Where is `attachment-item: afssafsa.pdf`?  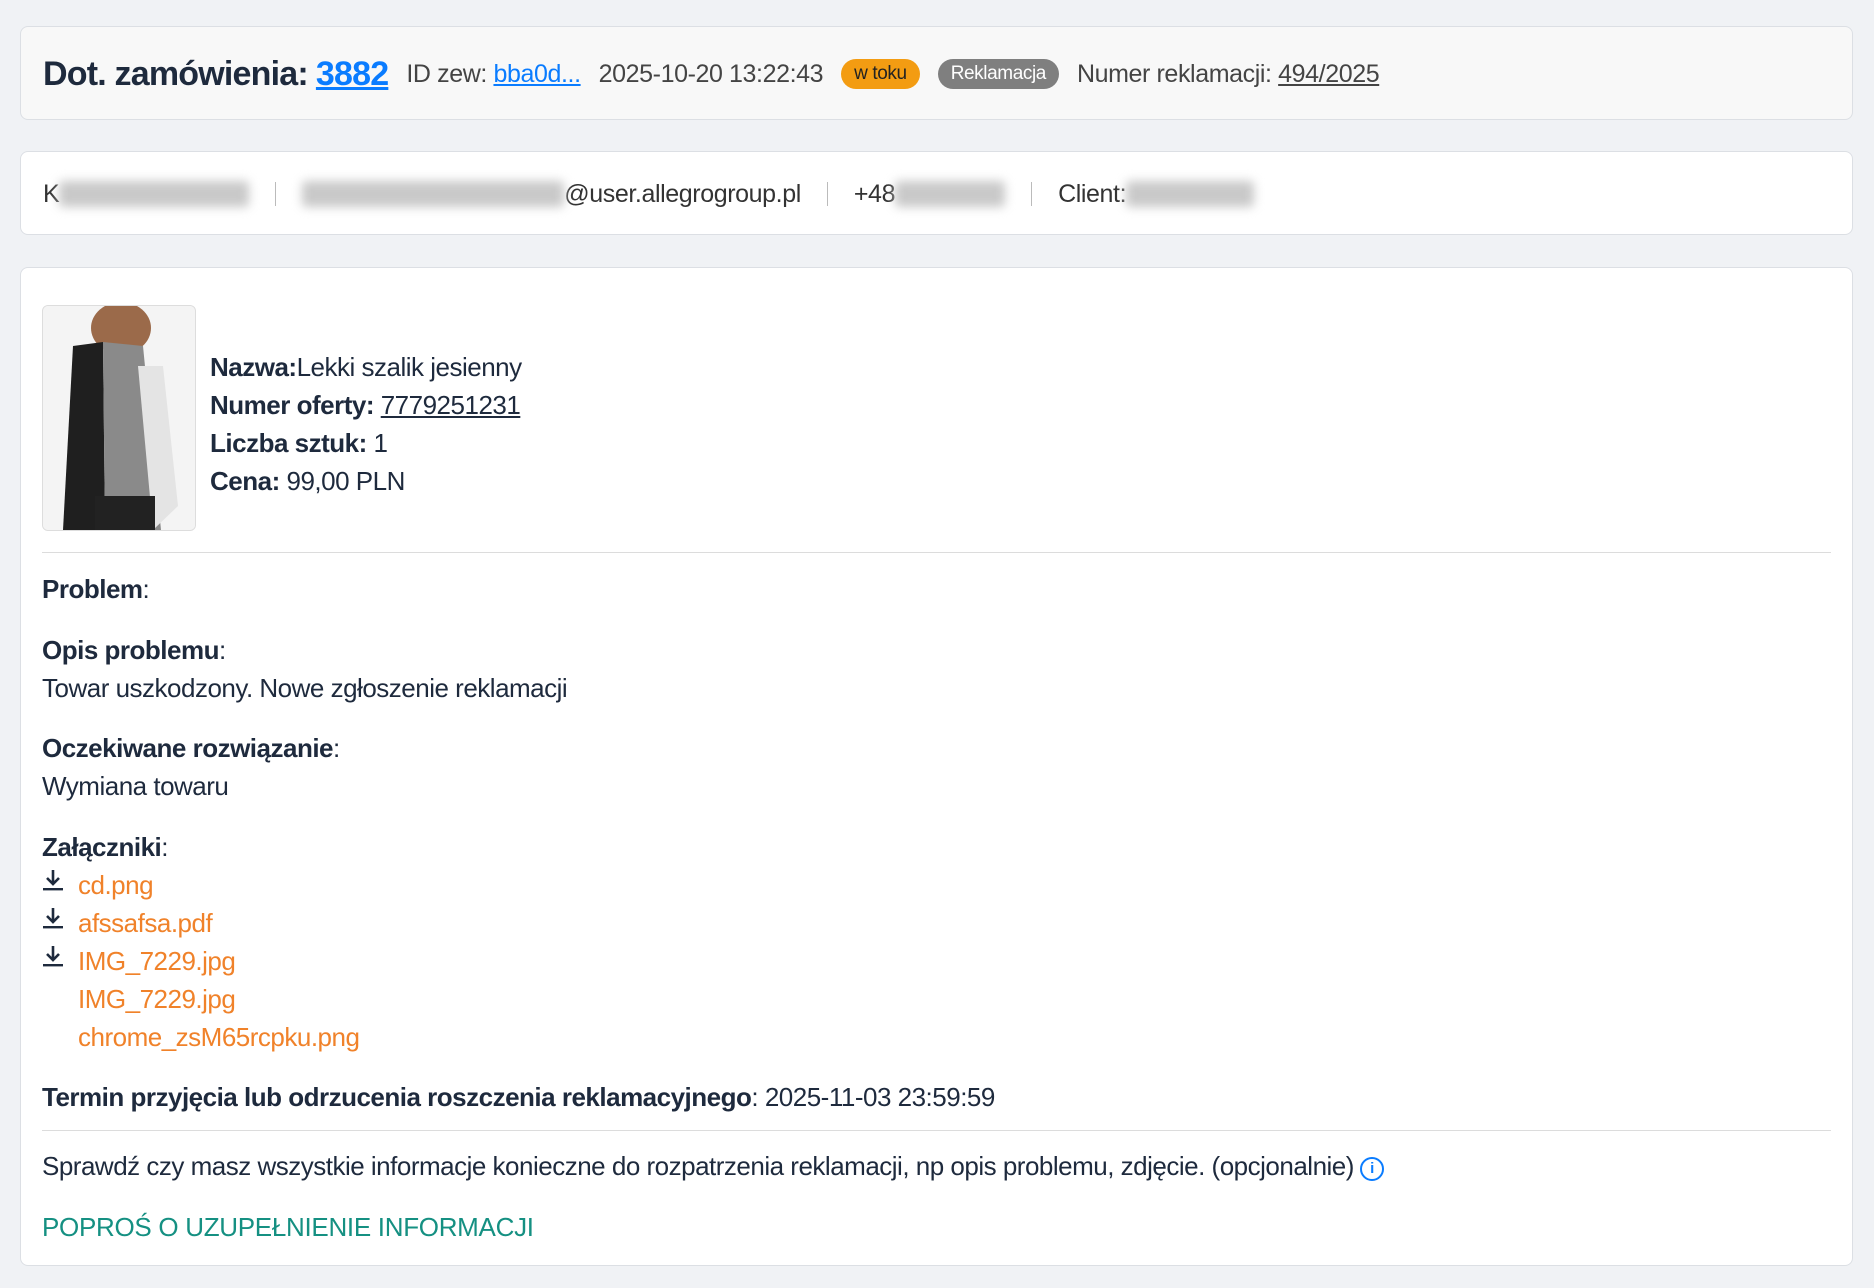 attachment-item: afssafsa.pdf is located at coordinates (200, 923).